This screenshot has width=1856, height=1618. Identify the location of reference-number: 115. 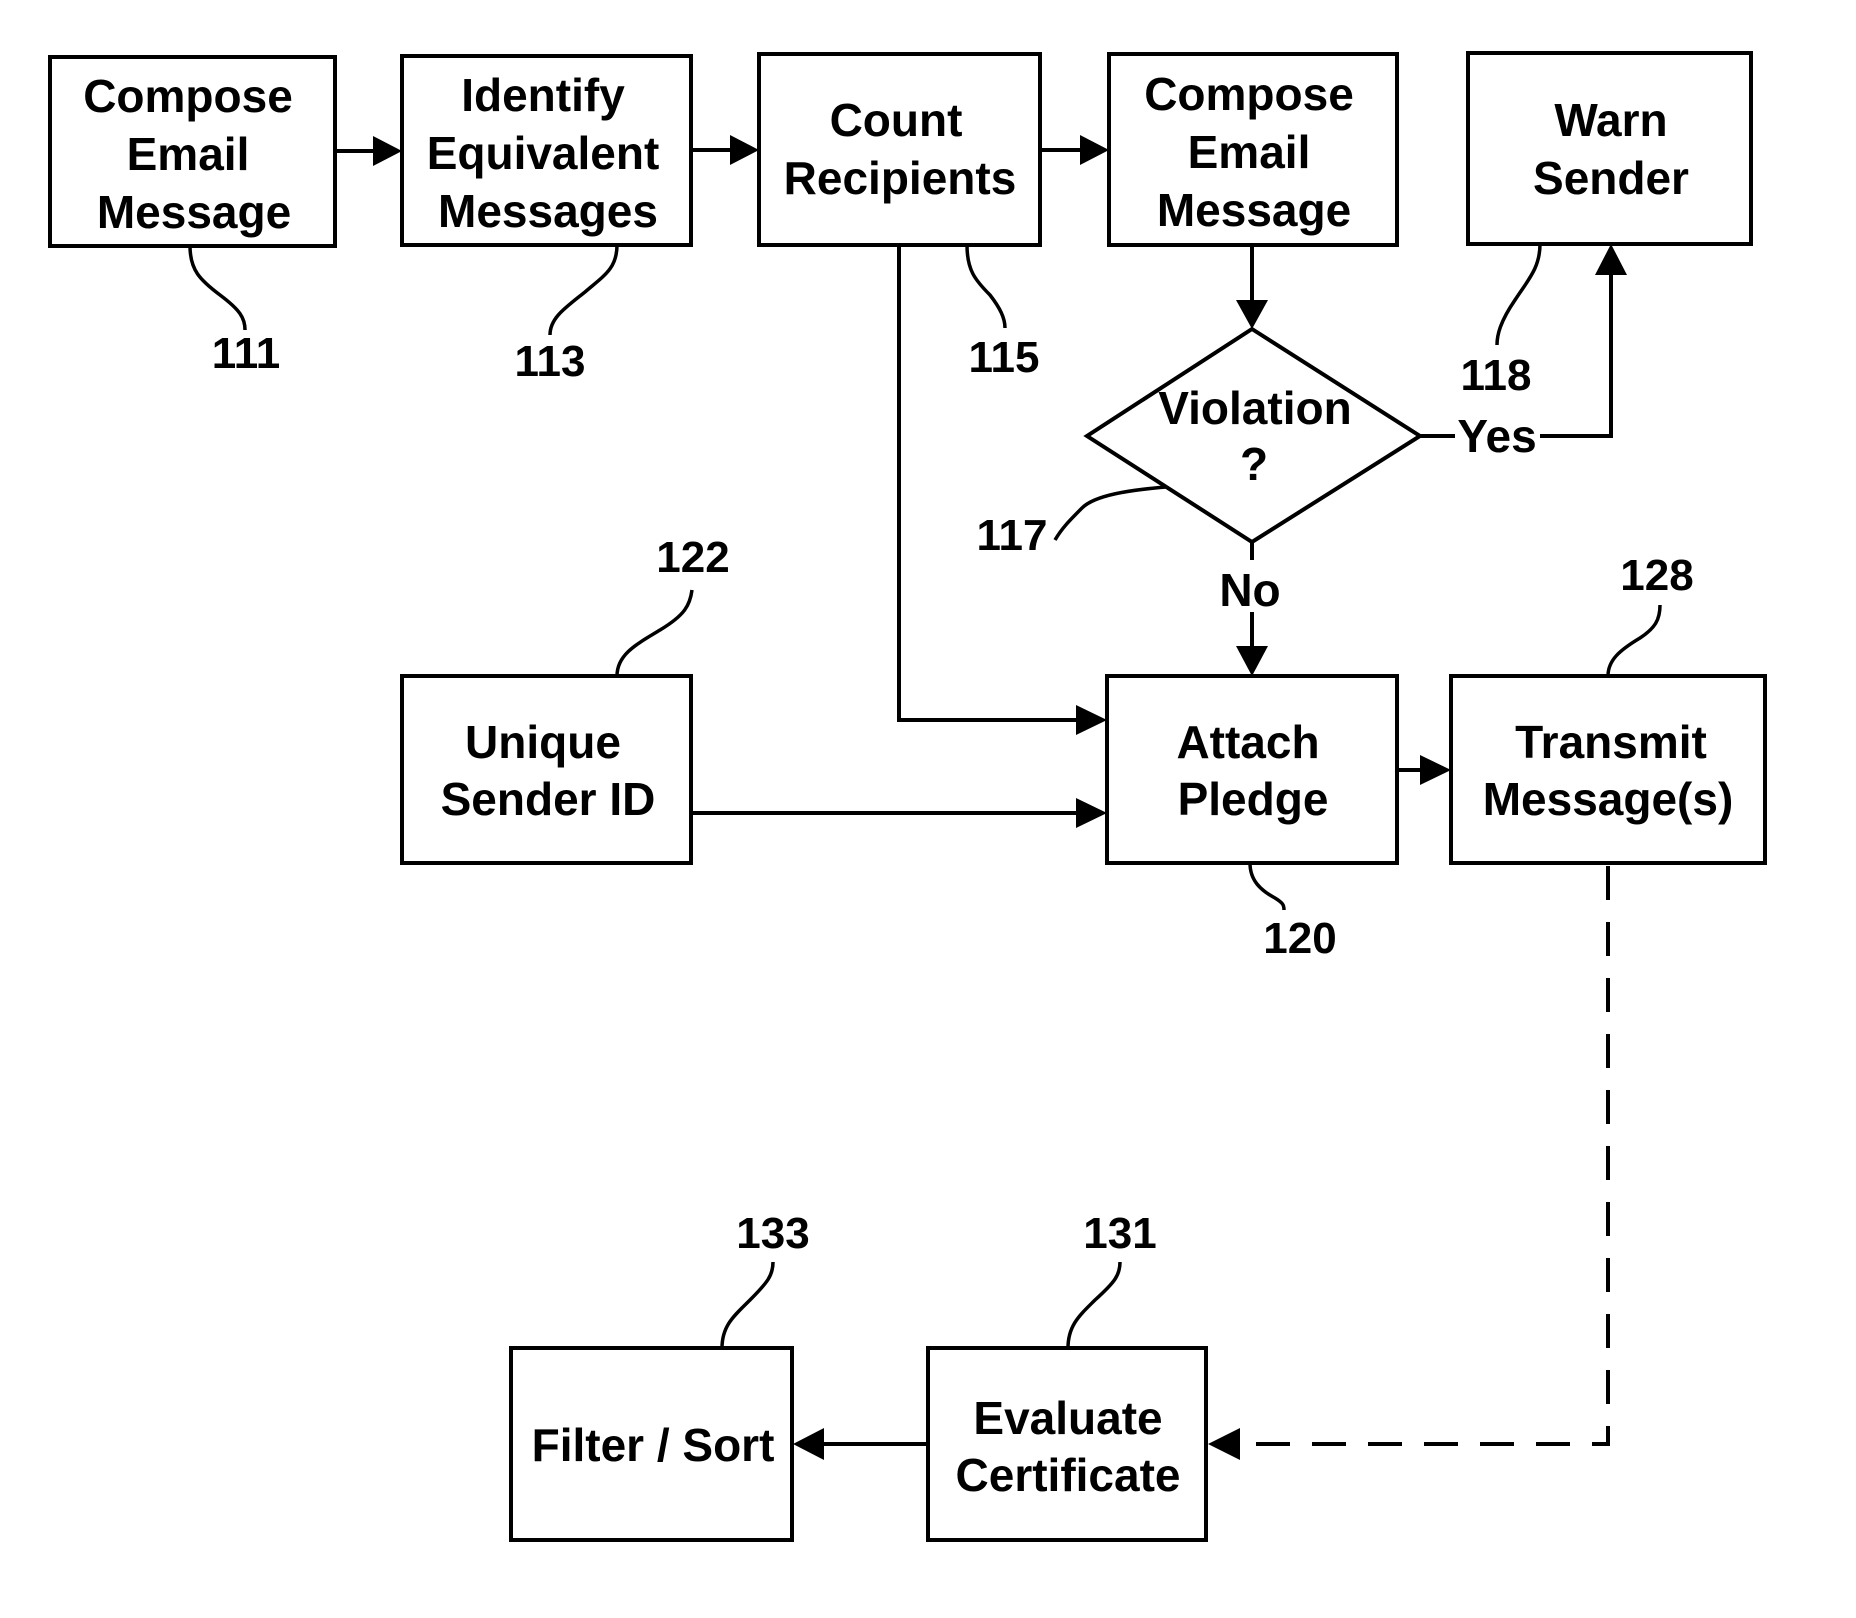
(1004, 357).